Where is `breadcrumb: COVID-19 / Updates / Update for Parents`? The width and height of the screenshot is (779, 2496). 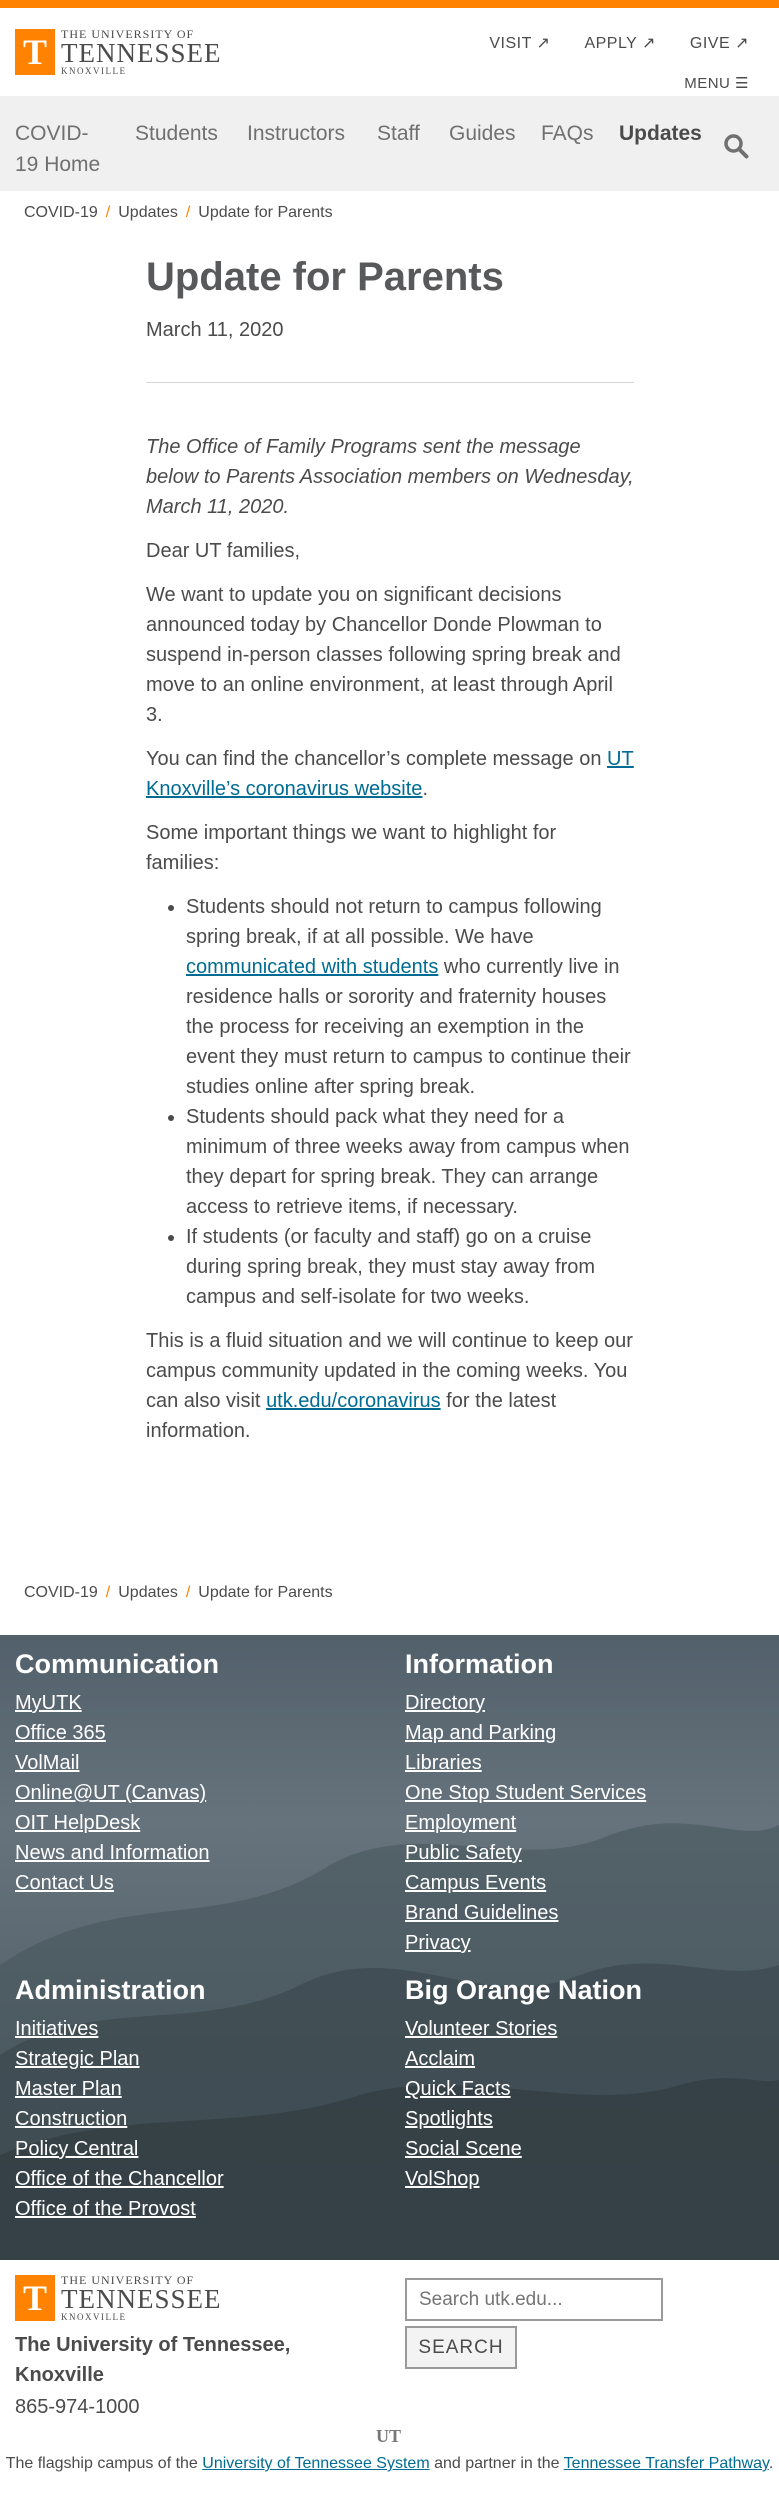
breadcrumb: COVID-19 / Updates / Update for Parents is located at coordinates (178, 213).